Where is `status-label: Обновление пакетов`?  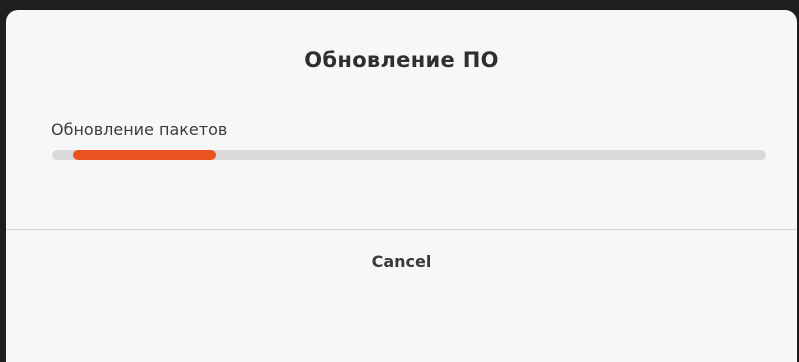
status-label: Обновление пакетов is located at coordinates (139, 129).